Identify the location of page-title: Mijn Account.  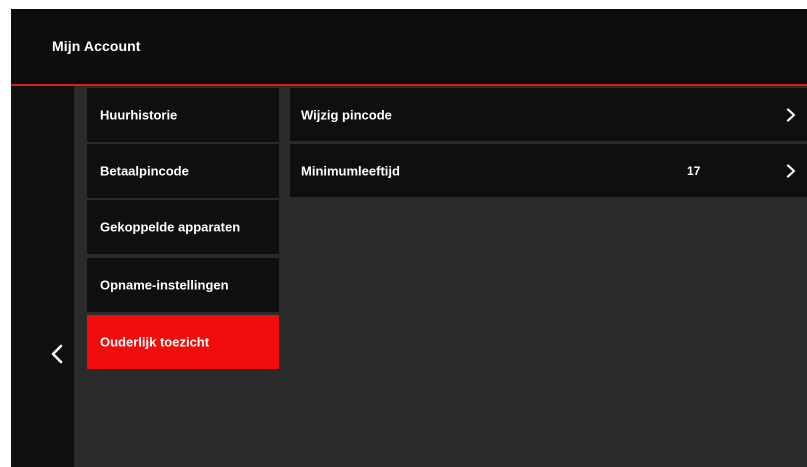
(96, 46).